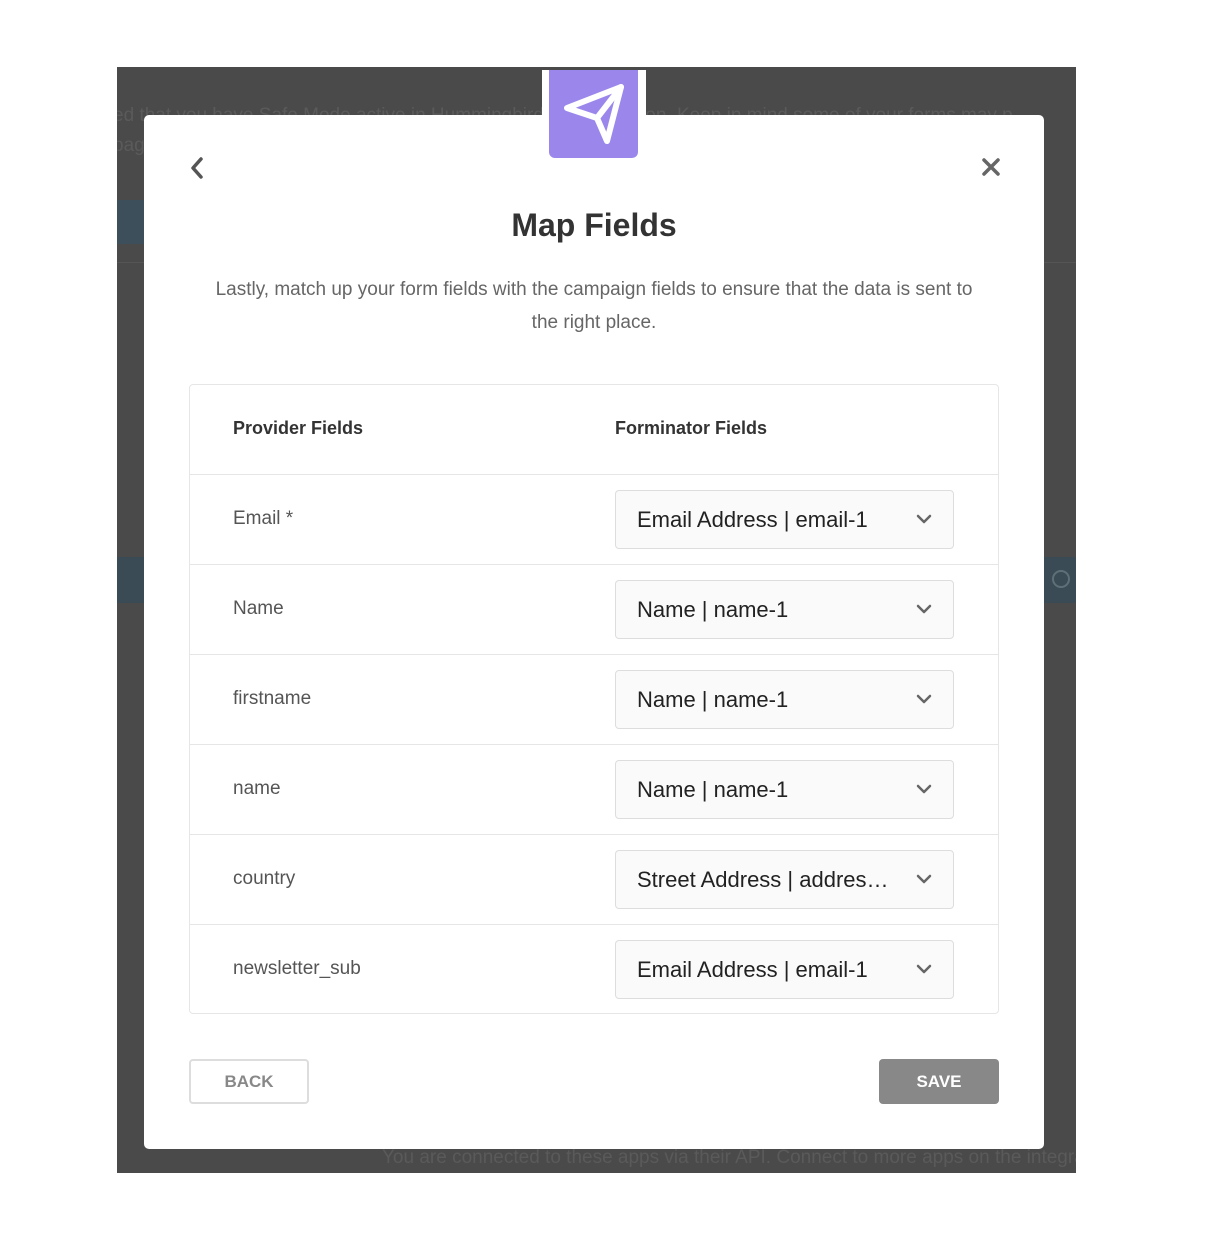  What do you see at coordinates (263, 518) in the screenshot?
I see `provider-field-label: Email *` at bounding box center [263, 518].